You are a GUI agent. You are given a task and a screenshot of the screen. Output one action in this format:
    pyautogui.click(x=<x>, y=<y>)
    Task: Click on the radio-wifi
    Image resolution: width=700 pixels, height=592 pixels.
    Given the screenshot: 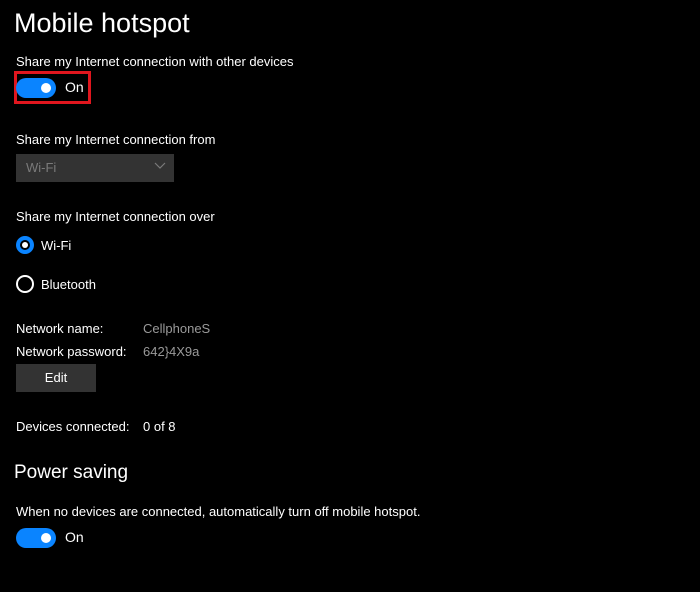 What is the action you would take?
    pyautogui.click(x=25, y=245)
    